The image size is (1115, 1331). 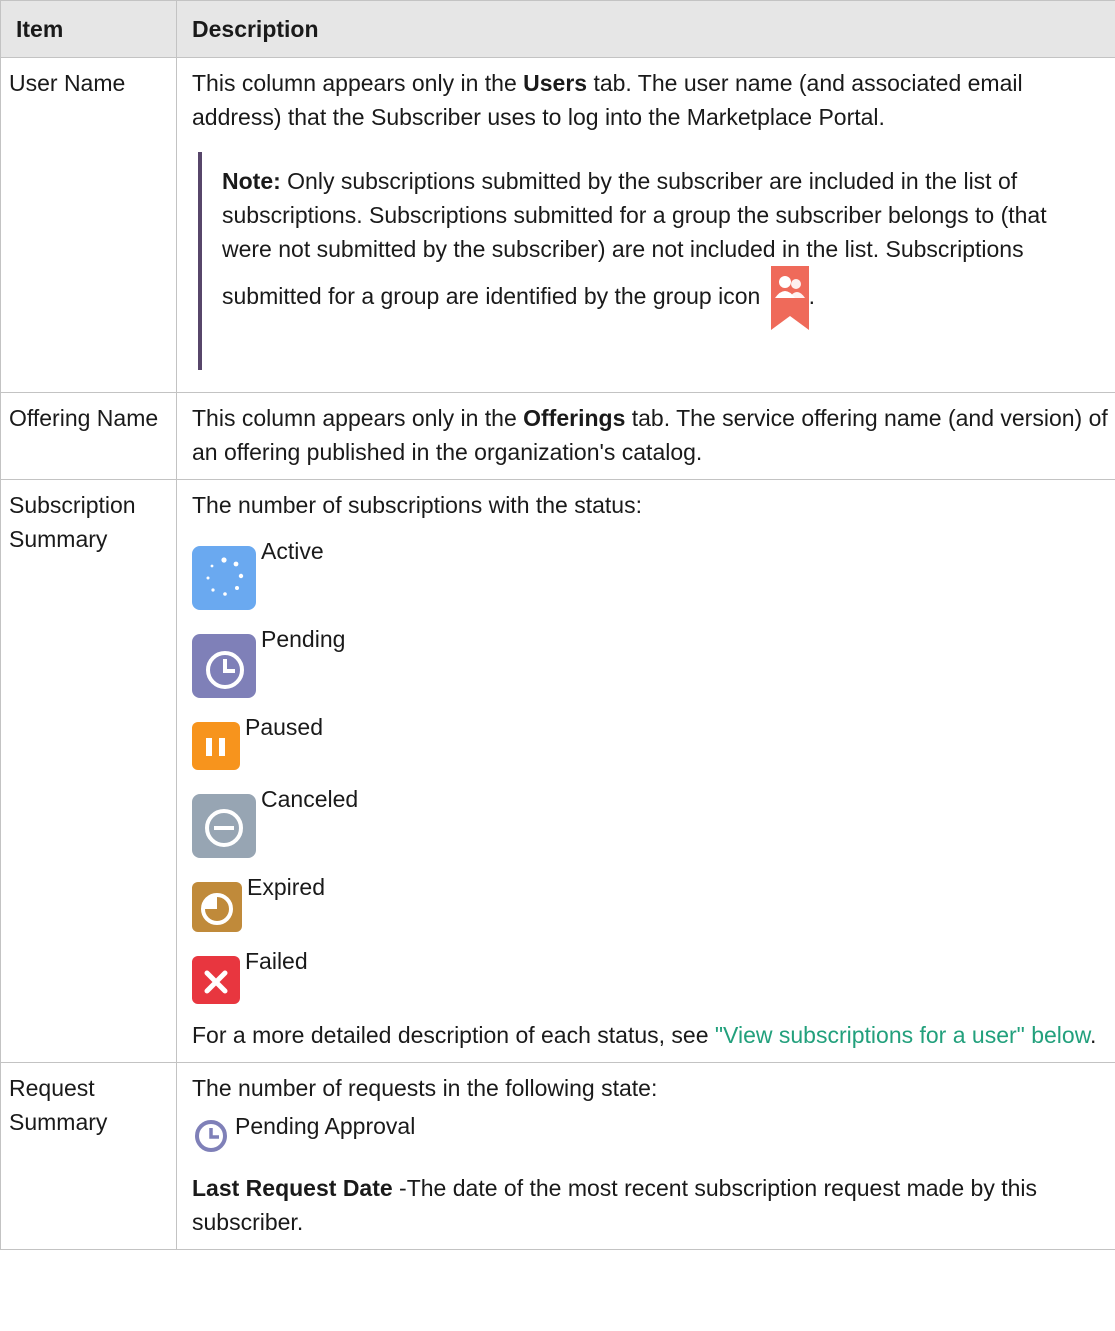 I want to click on status-label: Paused, so click(x=284, y=727).